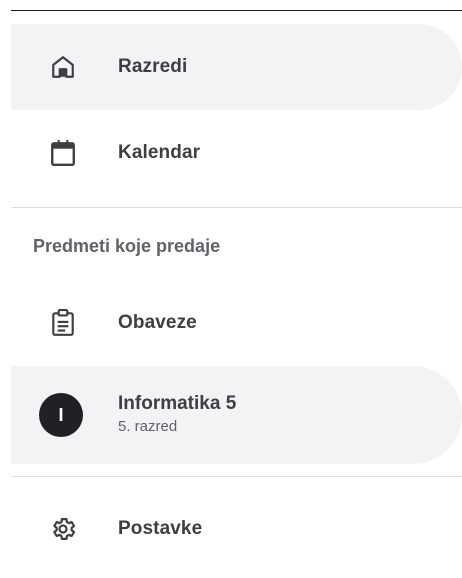 The width and height of the screenshot is (462, 578). Describe the element at coordinates (236, 323) in the screenshot. I see `nav-item-todo: Obaveze` at that location.